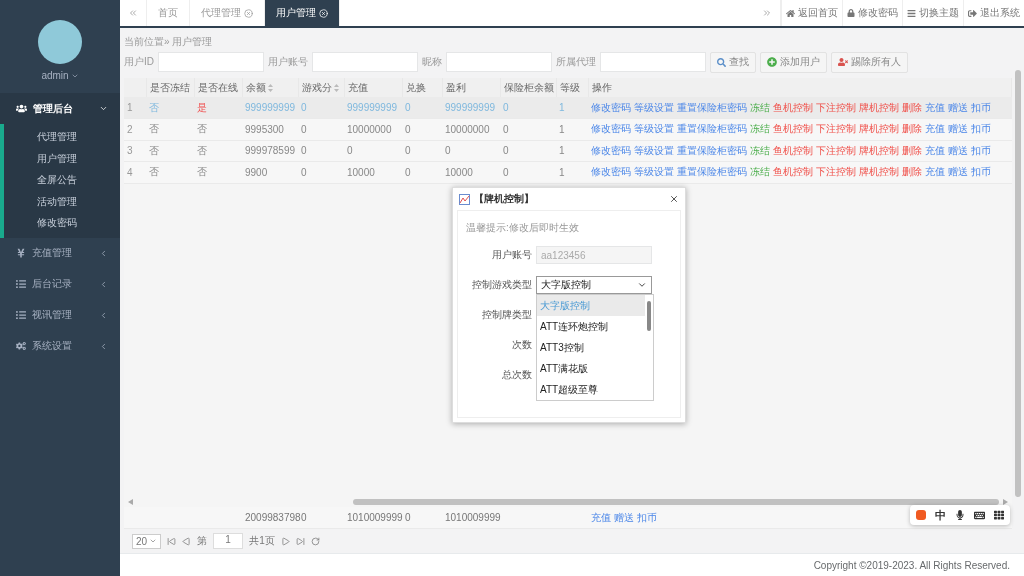  Describe the element at coordinates (1005, 502) in the screenshot. I see `scroll-right-icon` at that location.